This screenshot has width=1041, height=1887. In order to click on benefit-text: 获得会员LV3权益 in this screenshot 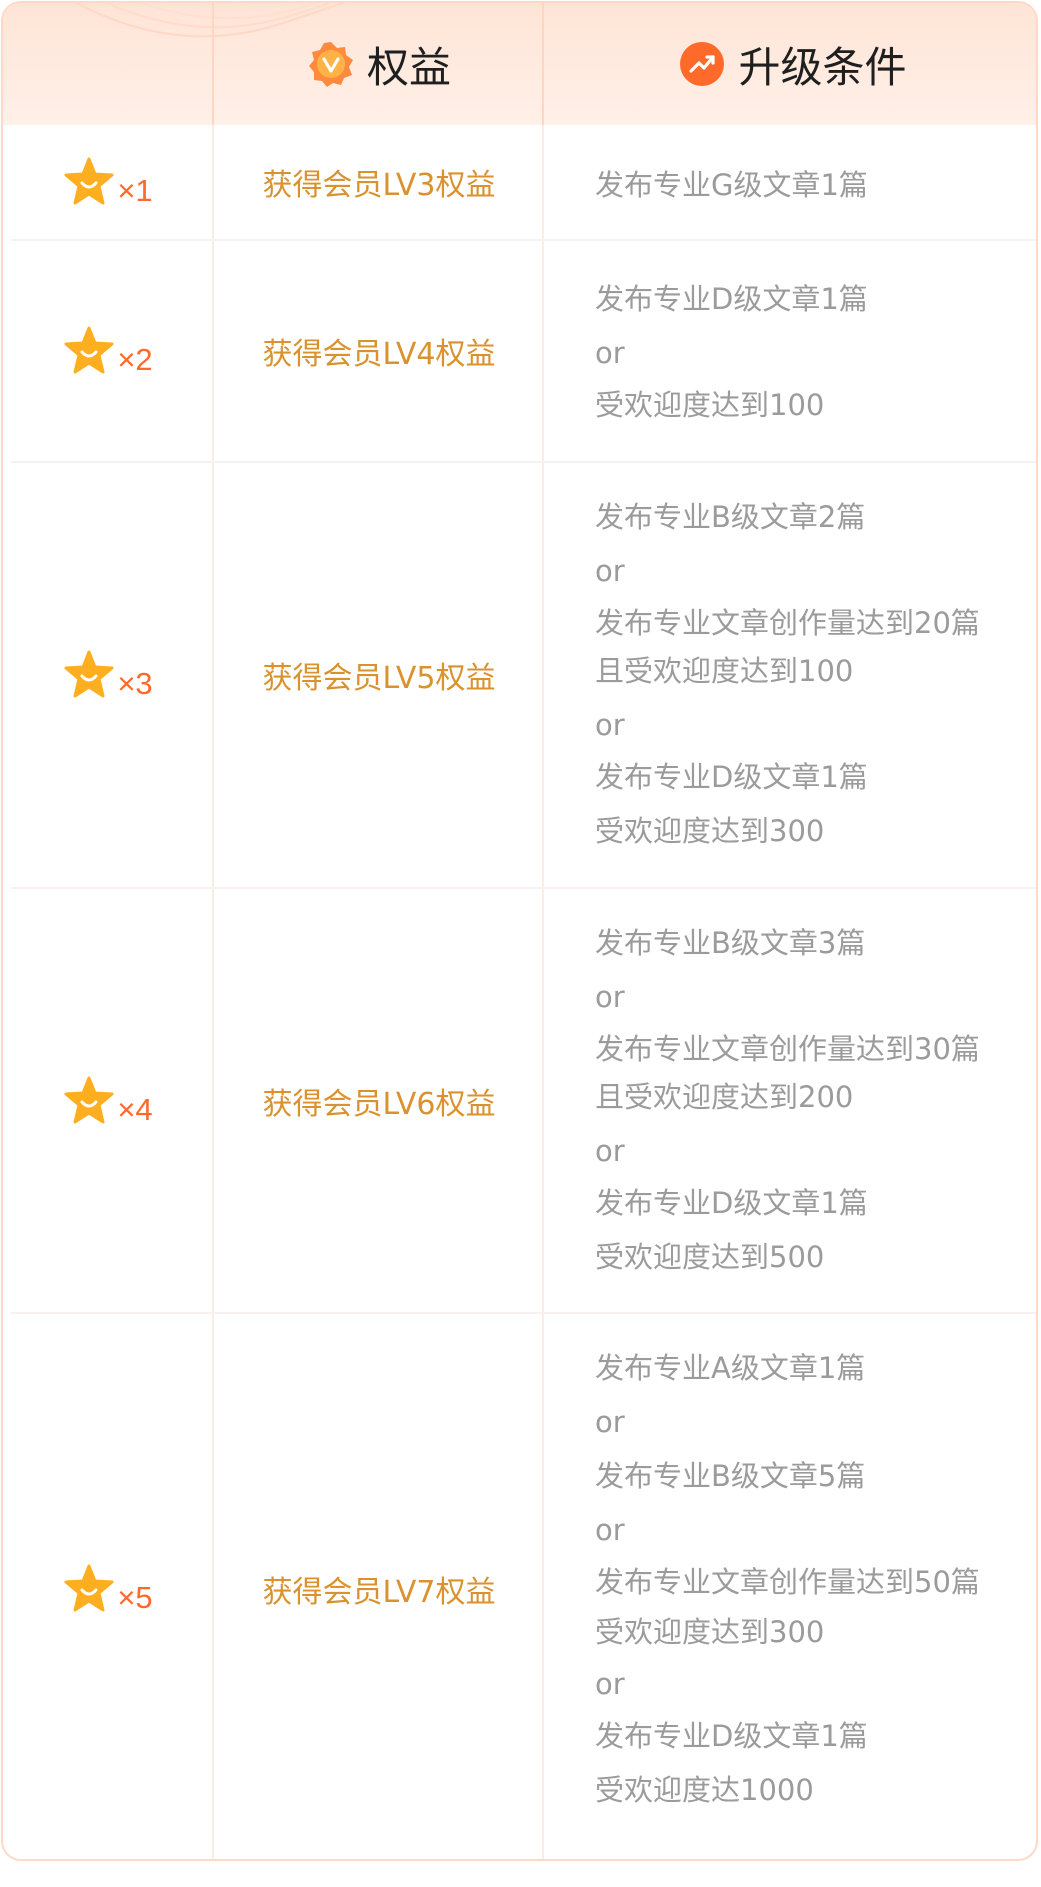, I will do `click(379, 185)`.